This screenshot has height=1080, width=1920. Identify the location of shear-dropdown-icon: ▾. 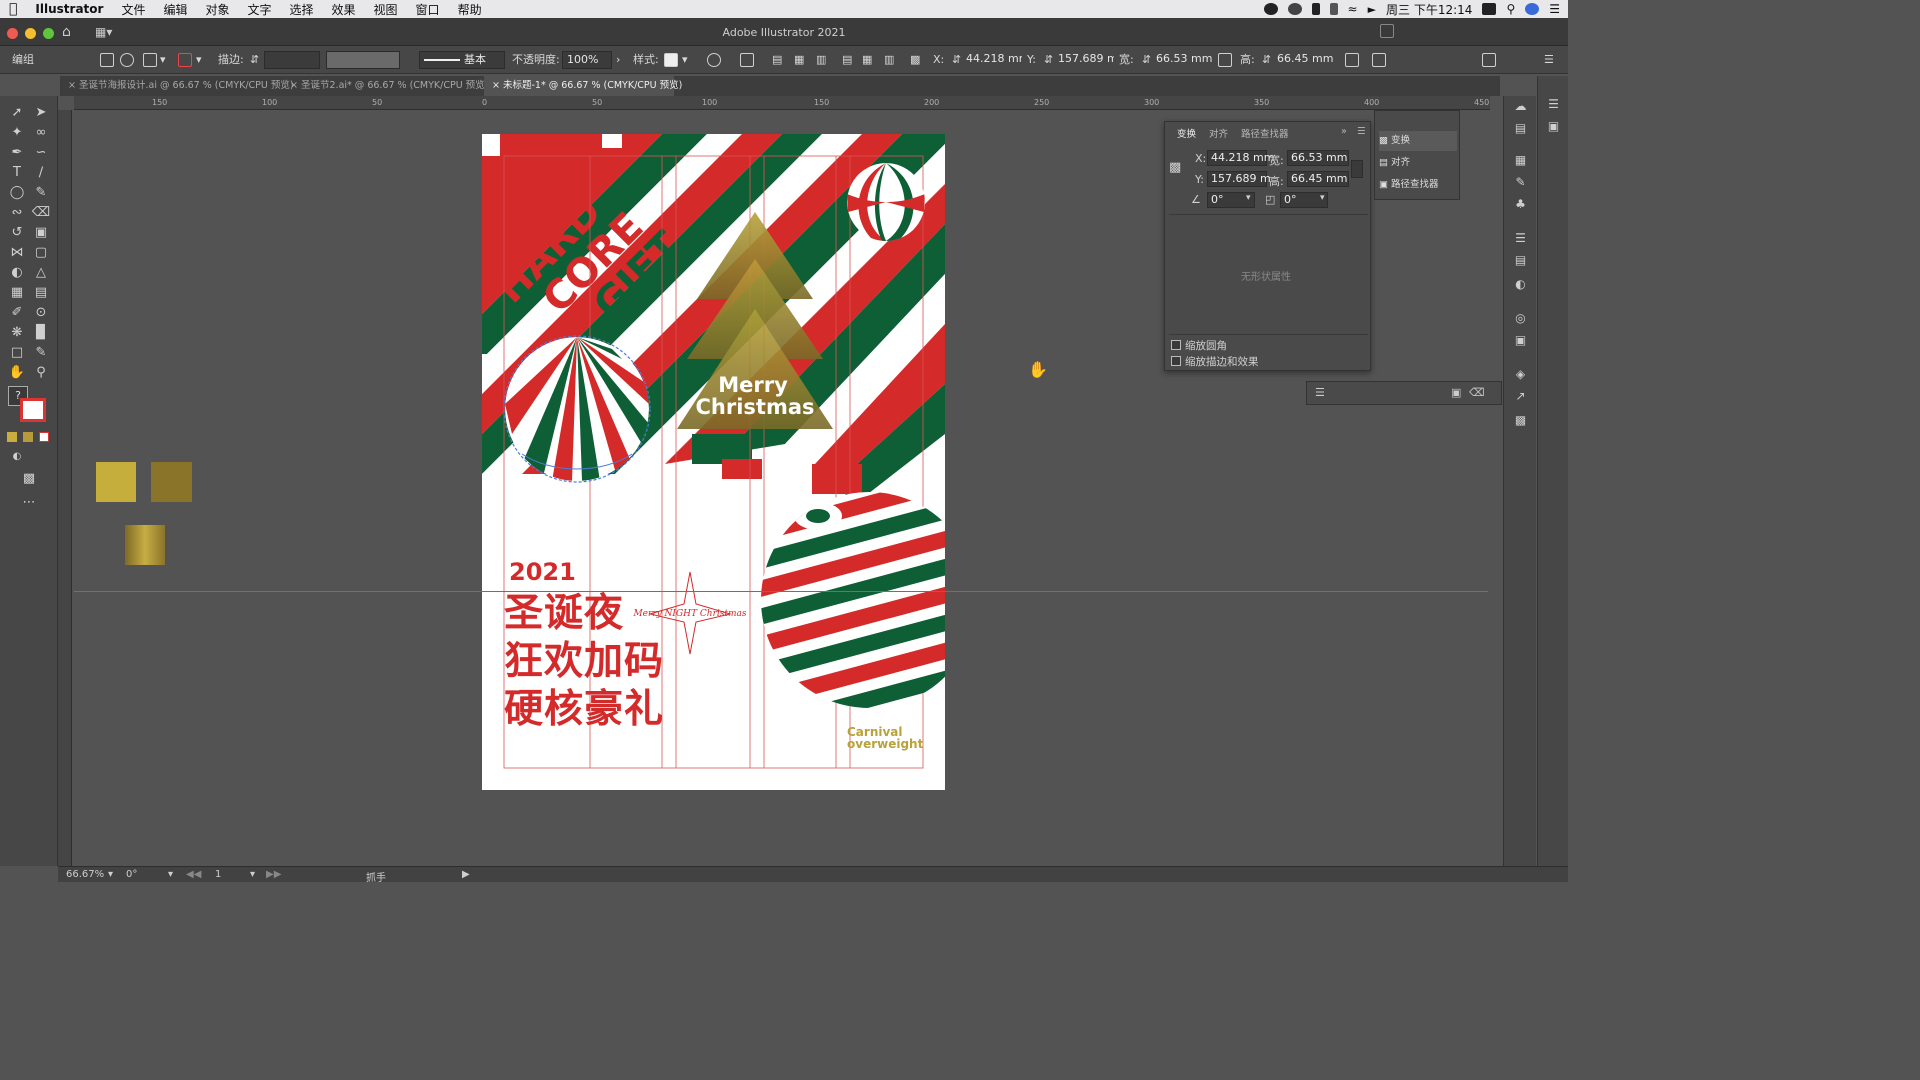
(1322, 198).